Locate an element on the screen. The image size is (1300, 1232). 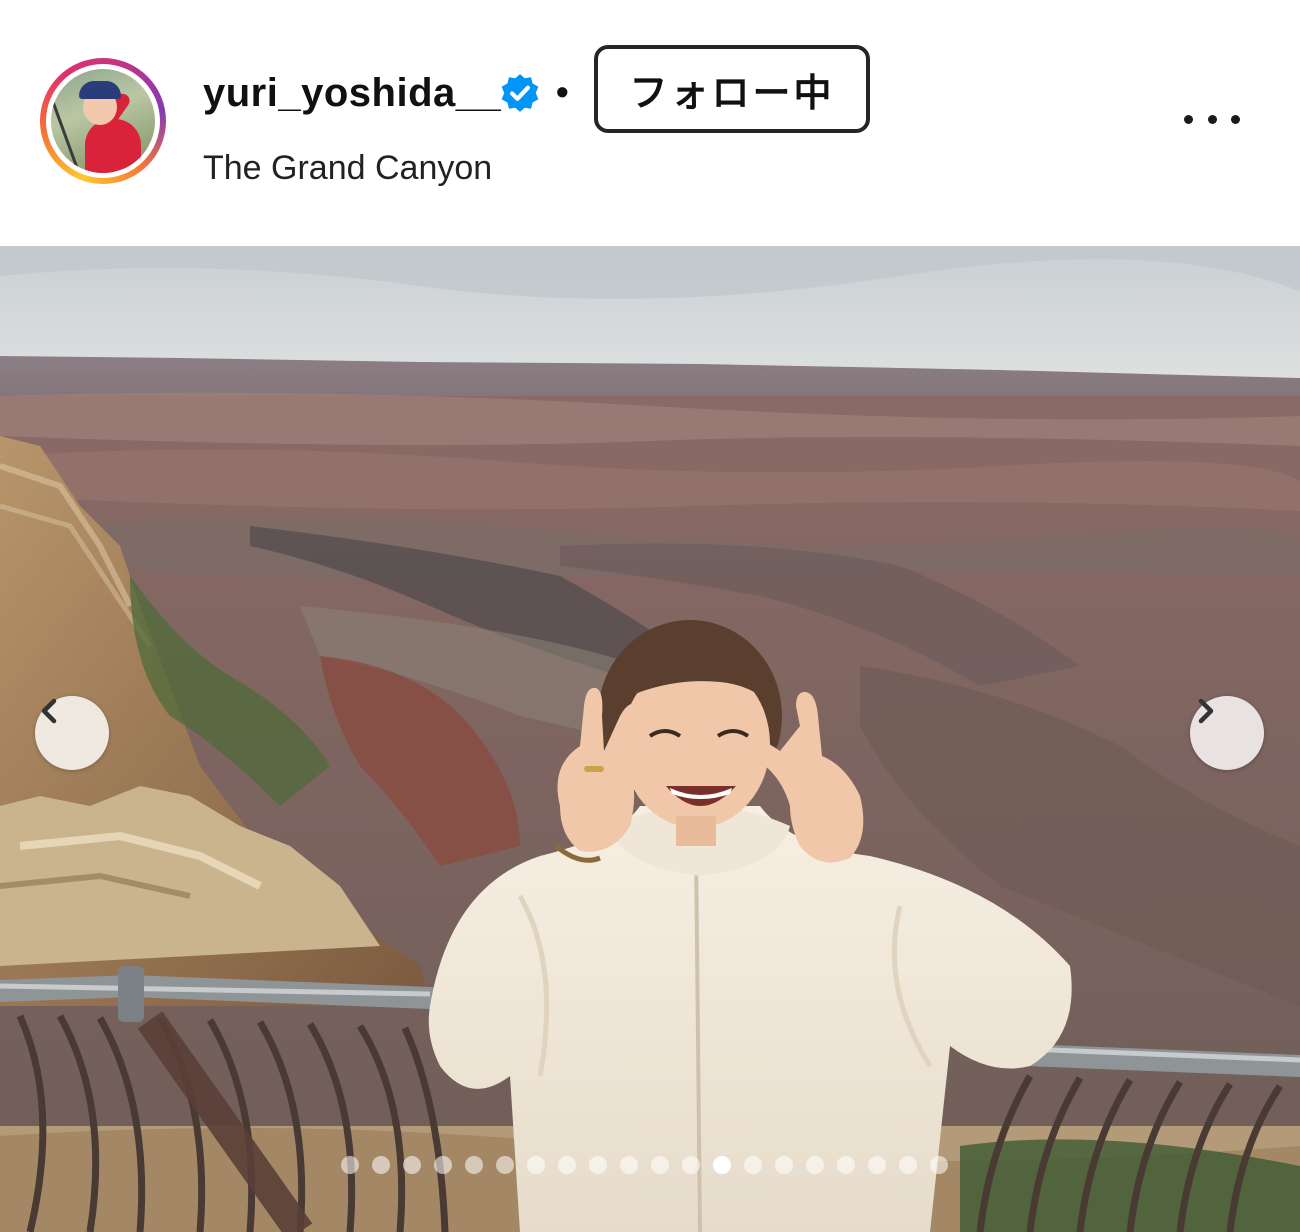
carousel-next-button is located at coordinates (1227, 733).